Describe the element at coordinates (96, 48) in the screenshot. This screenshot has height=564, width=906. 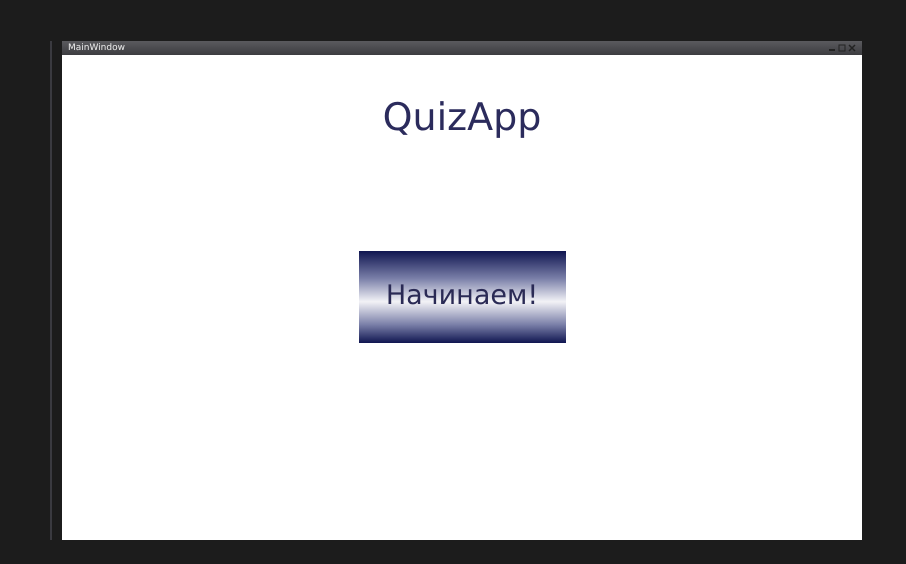
I see `window-title: MainWindow` at that location.